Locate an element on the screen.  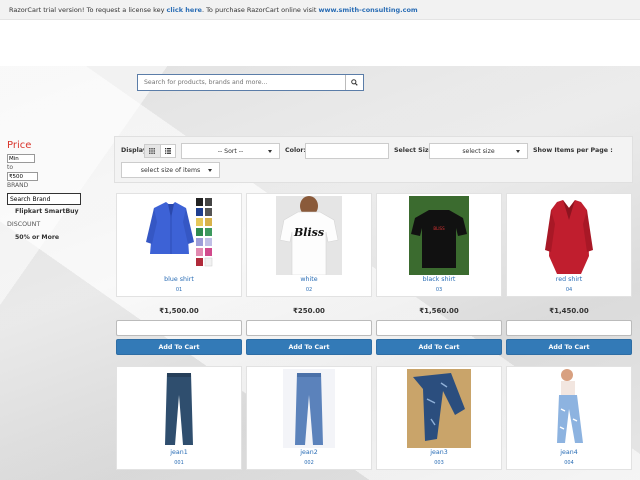
list-view-button is located at coordinates (168, 151).